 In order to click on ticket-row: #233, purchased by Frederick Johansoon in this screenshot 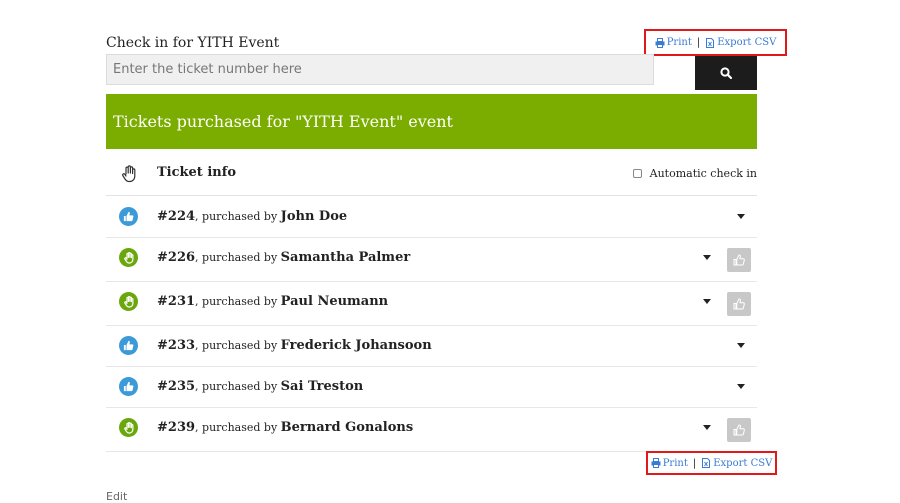, I will do `click(431, 346)`.